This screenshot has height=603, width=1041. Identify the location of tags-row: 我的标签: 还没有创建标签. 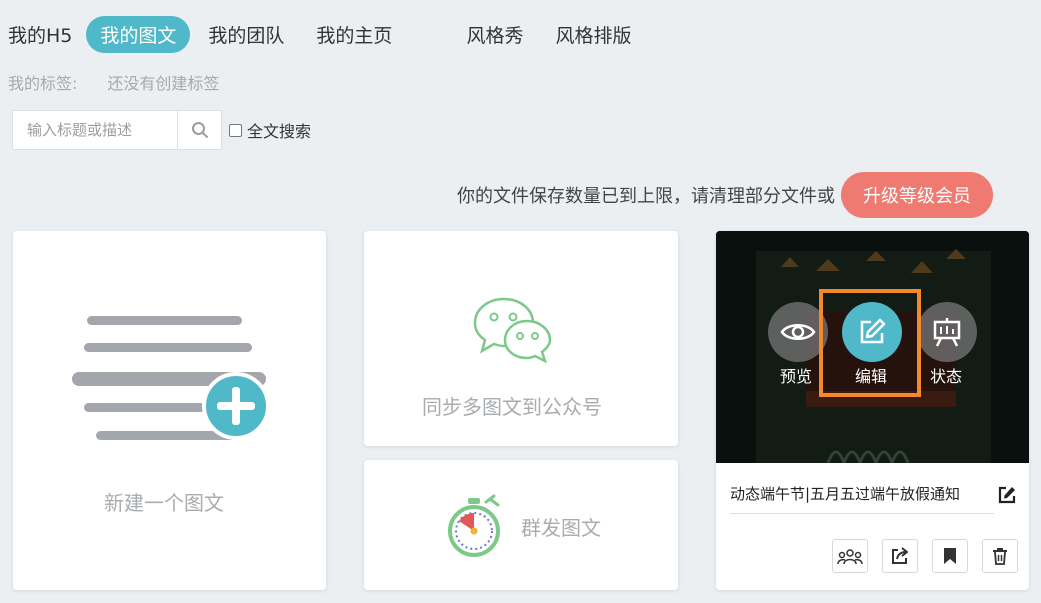
(113, 82).